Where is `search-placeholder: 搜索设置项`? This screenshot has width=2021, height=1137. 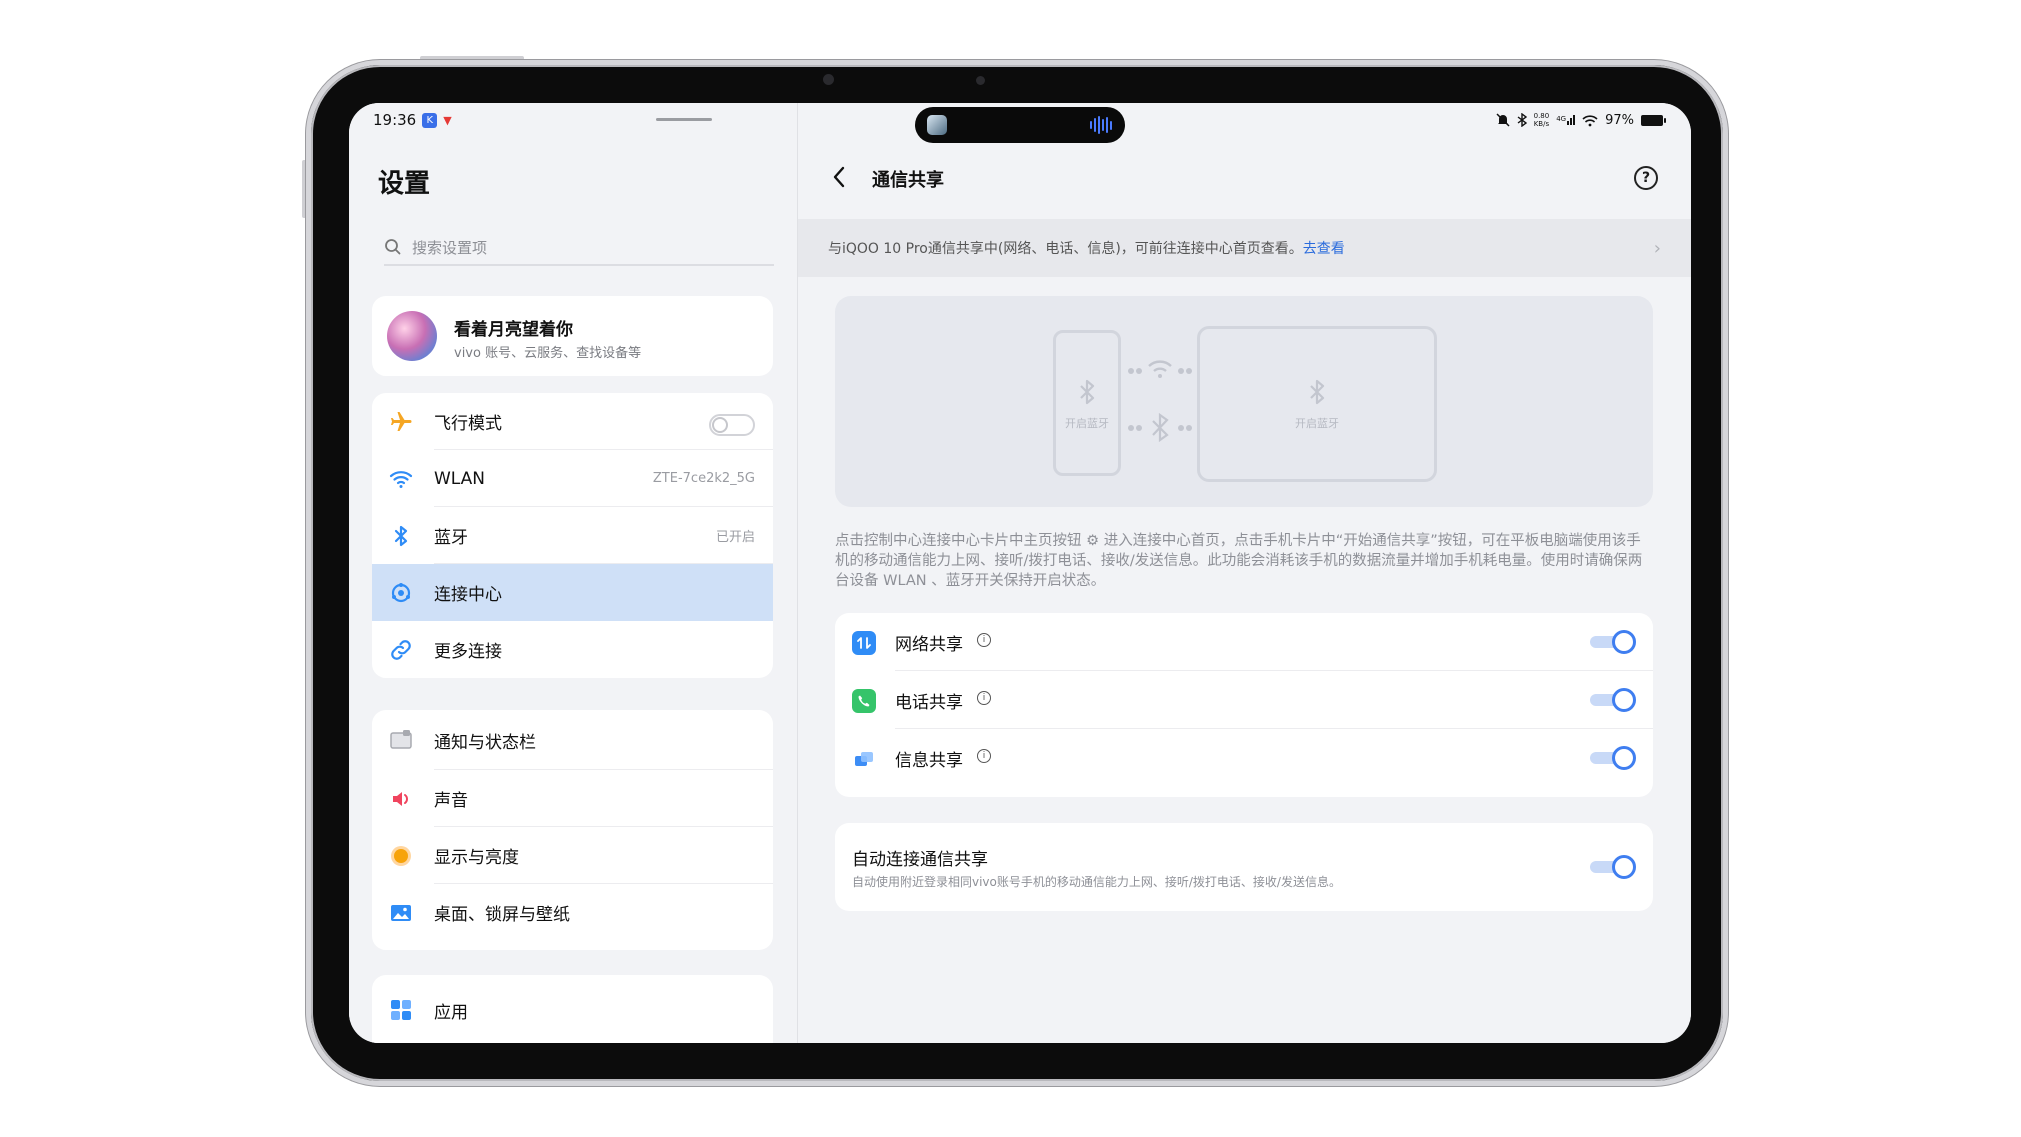
search-placeholder: 搜索设置项 is located at coordinates (450, 247).